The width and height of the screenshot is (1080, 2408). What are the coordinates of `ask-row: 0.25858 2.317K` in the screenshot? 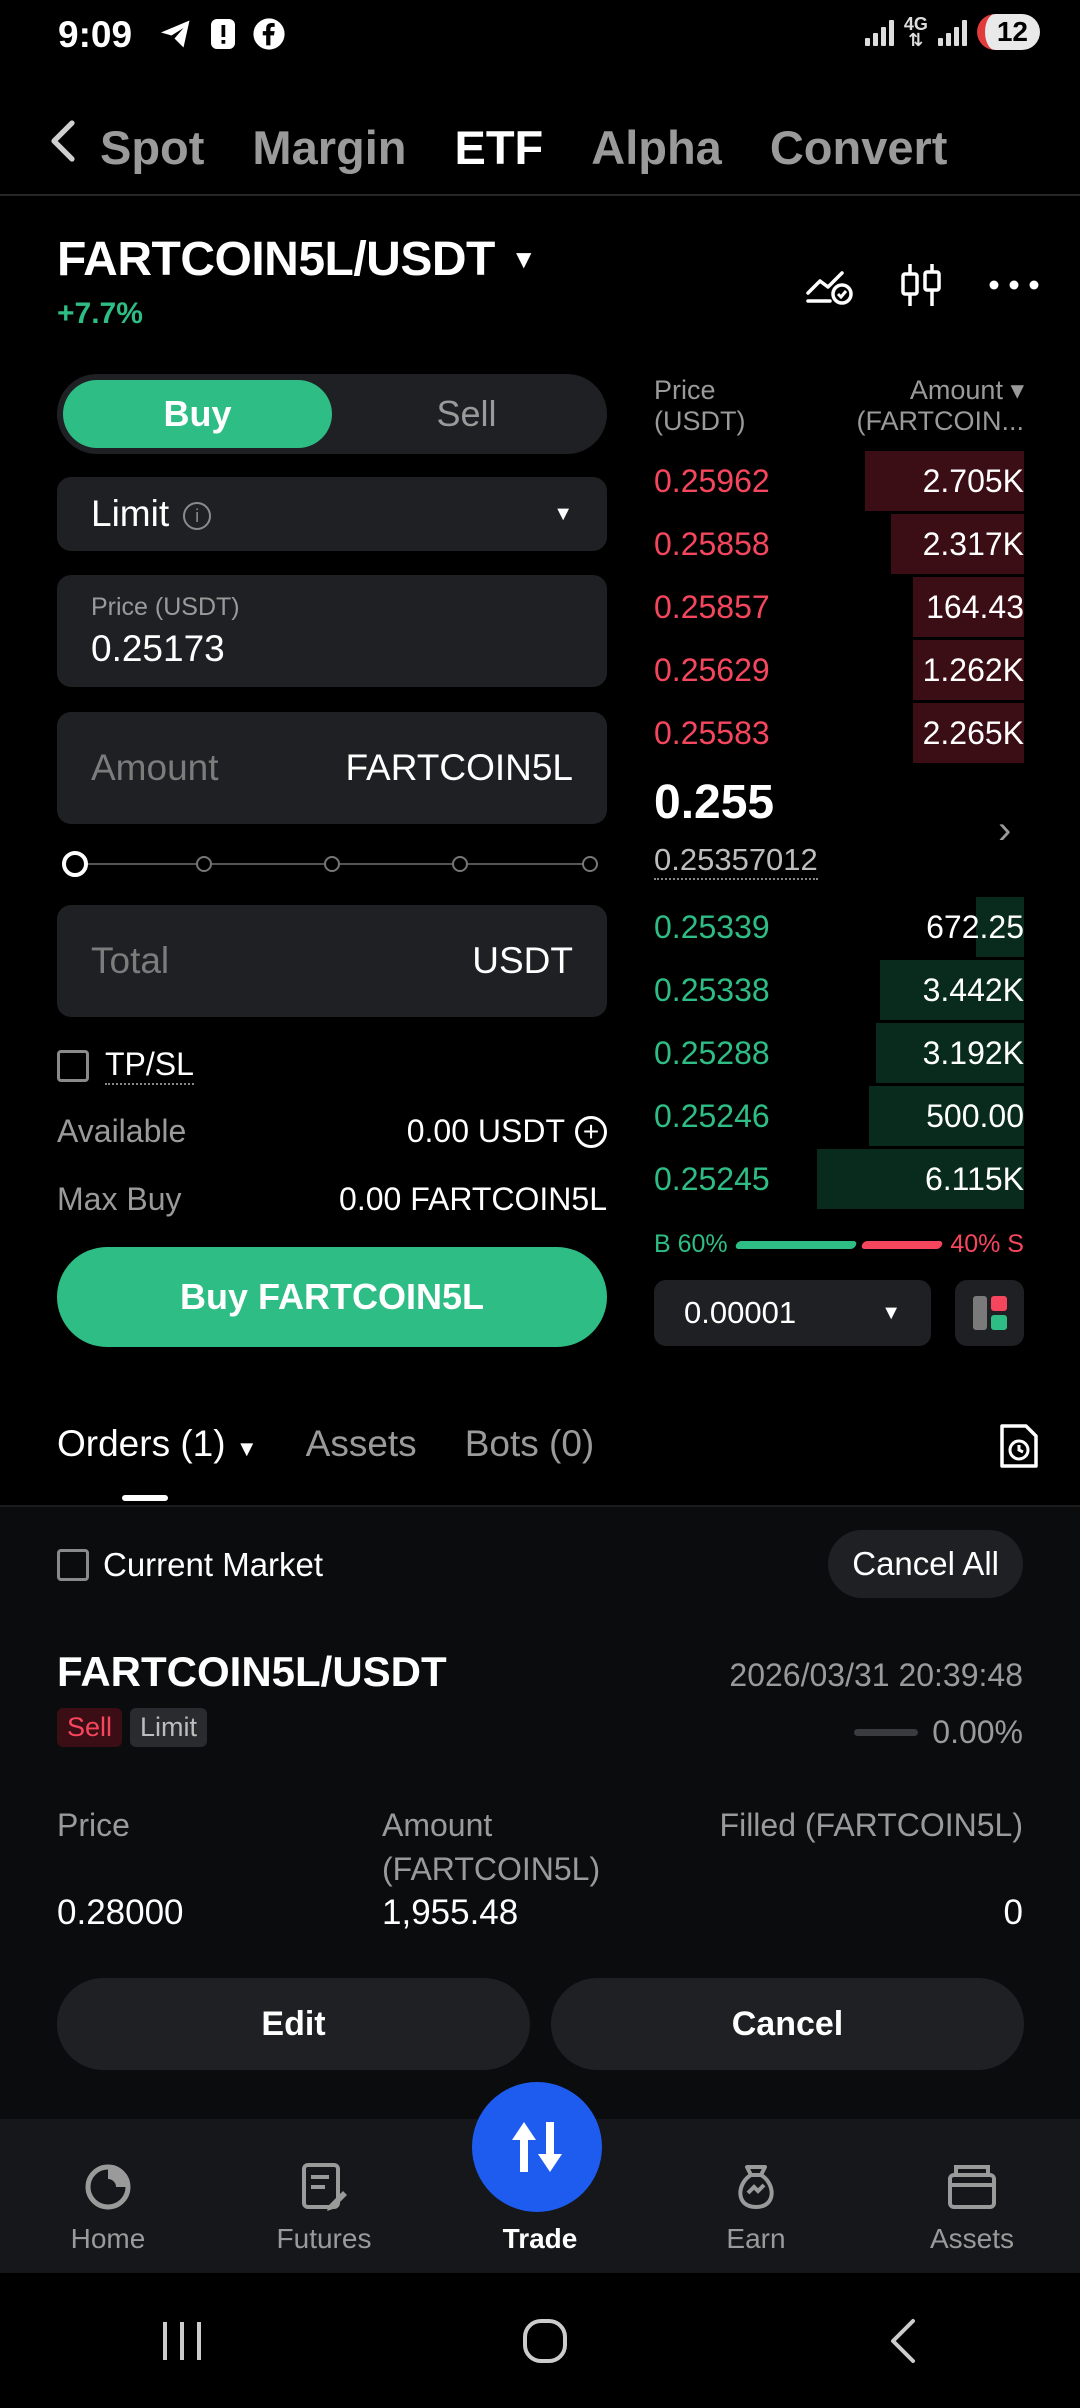 It's located at (839, 544).